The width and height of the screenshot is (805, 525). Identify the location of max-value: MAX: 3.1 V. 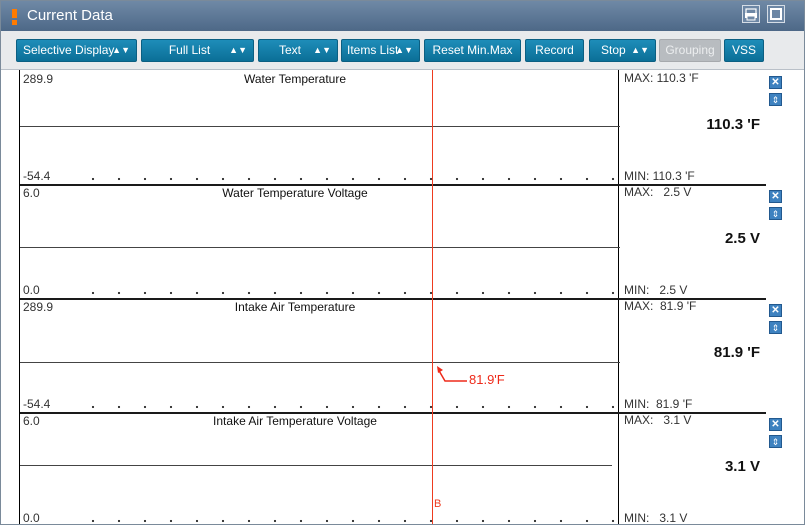
(658, 420).